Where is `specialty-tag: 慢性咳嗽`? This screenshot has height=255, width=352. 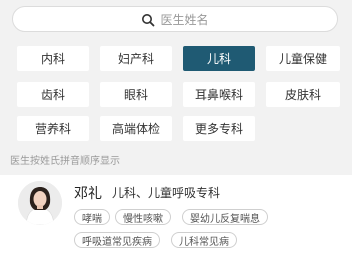 specialty-tag: 慢性咳嗽 is located at coordinates (143, 217).